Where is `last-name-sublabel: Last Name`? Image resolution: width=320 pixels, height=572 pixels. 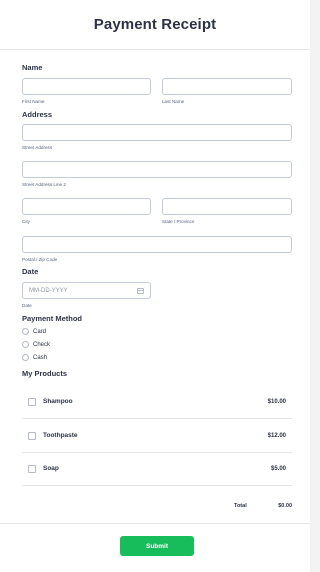
last-name-sublabel: Last Name is located at coordinates (173, 101).